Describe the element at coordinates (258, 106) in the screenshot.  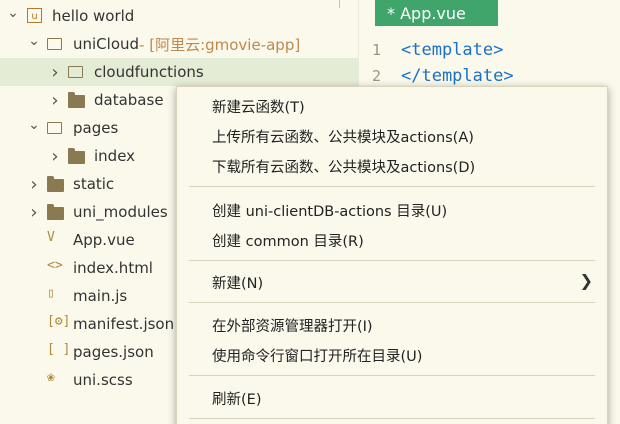
I see `menu-item-new-cloud-function: 新建云函数(T)` at that location.